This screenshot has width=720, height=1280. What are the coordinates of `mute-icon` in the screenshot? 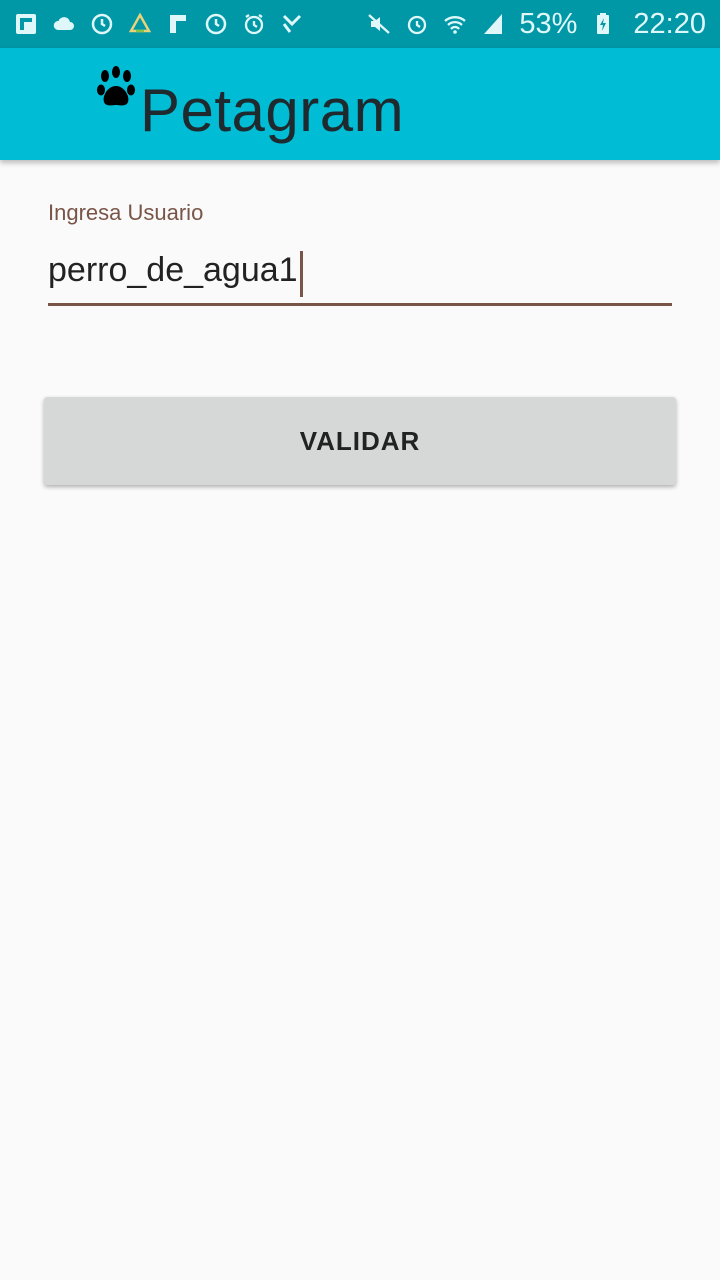 It's located at (379, 24).